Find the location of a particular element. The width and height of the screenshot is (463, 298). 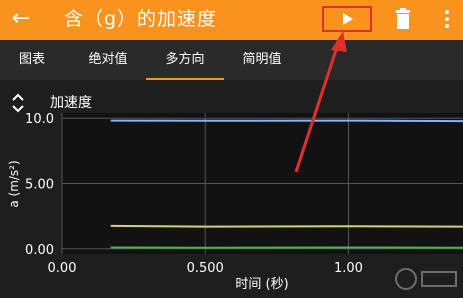

app-bar: ← 含（g）的加速度 is located at coordinates (231, 20).